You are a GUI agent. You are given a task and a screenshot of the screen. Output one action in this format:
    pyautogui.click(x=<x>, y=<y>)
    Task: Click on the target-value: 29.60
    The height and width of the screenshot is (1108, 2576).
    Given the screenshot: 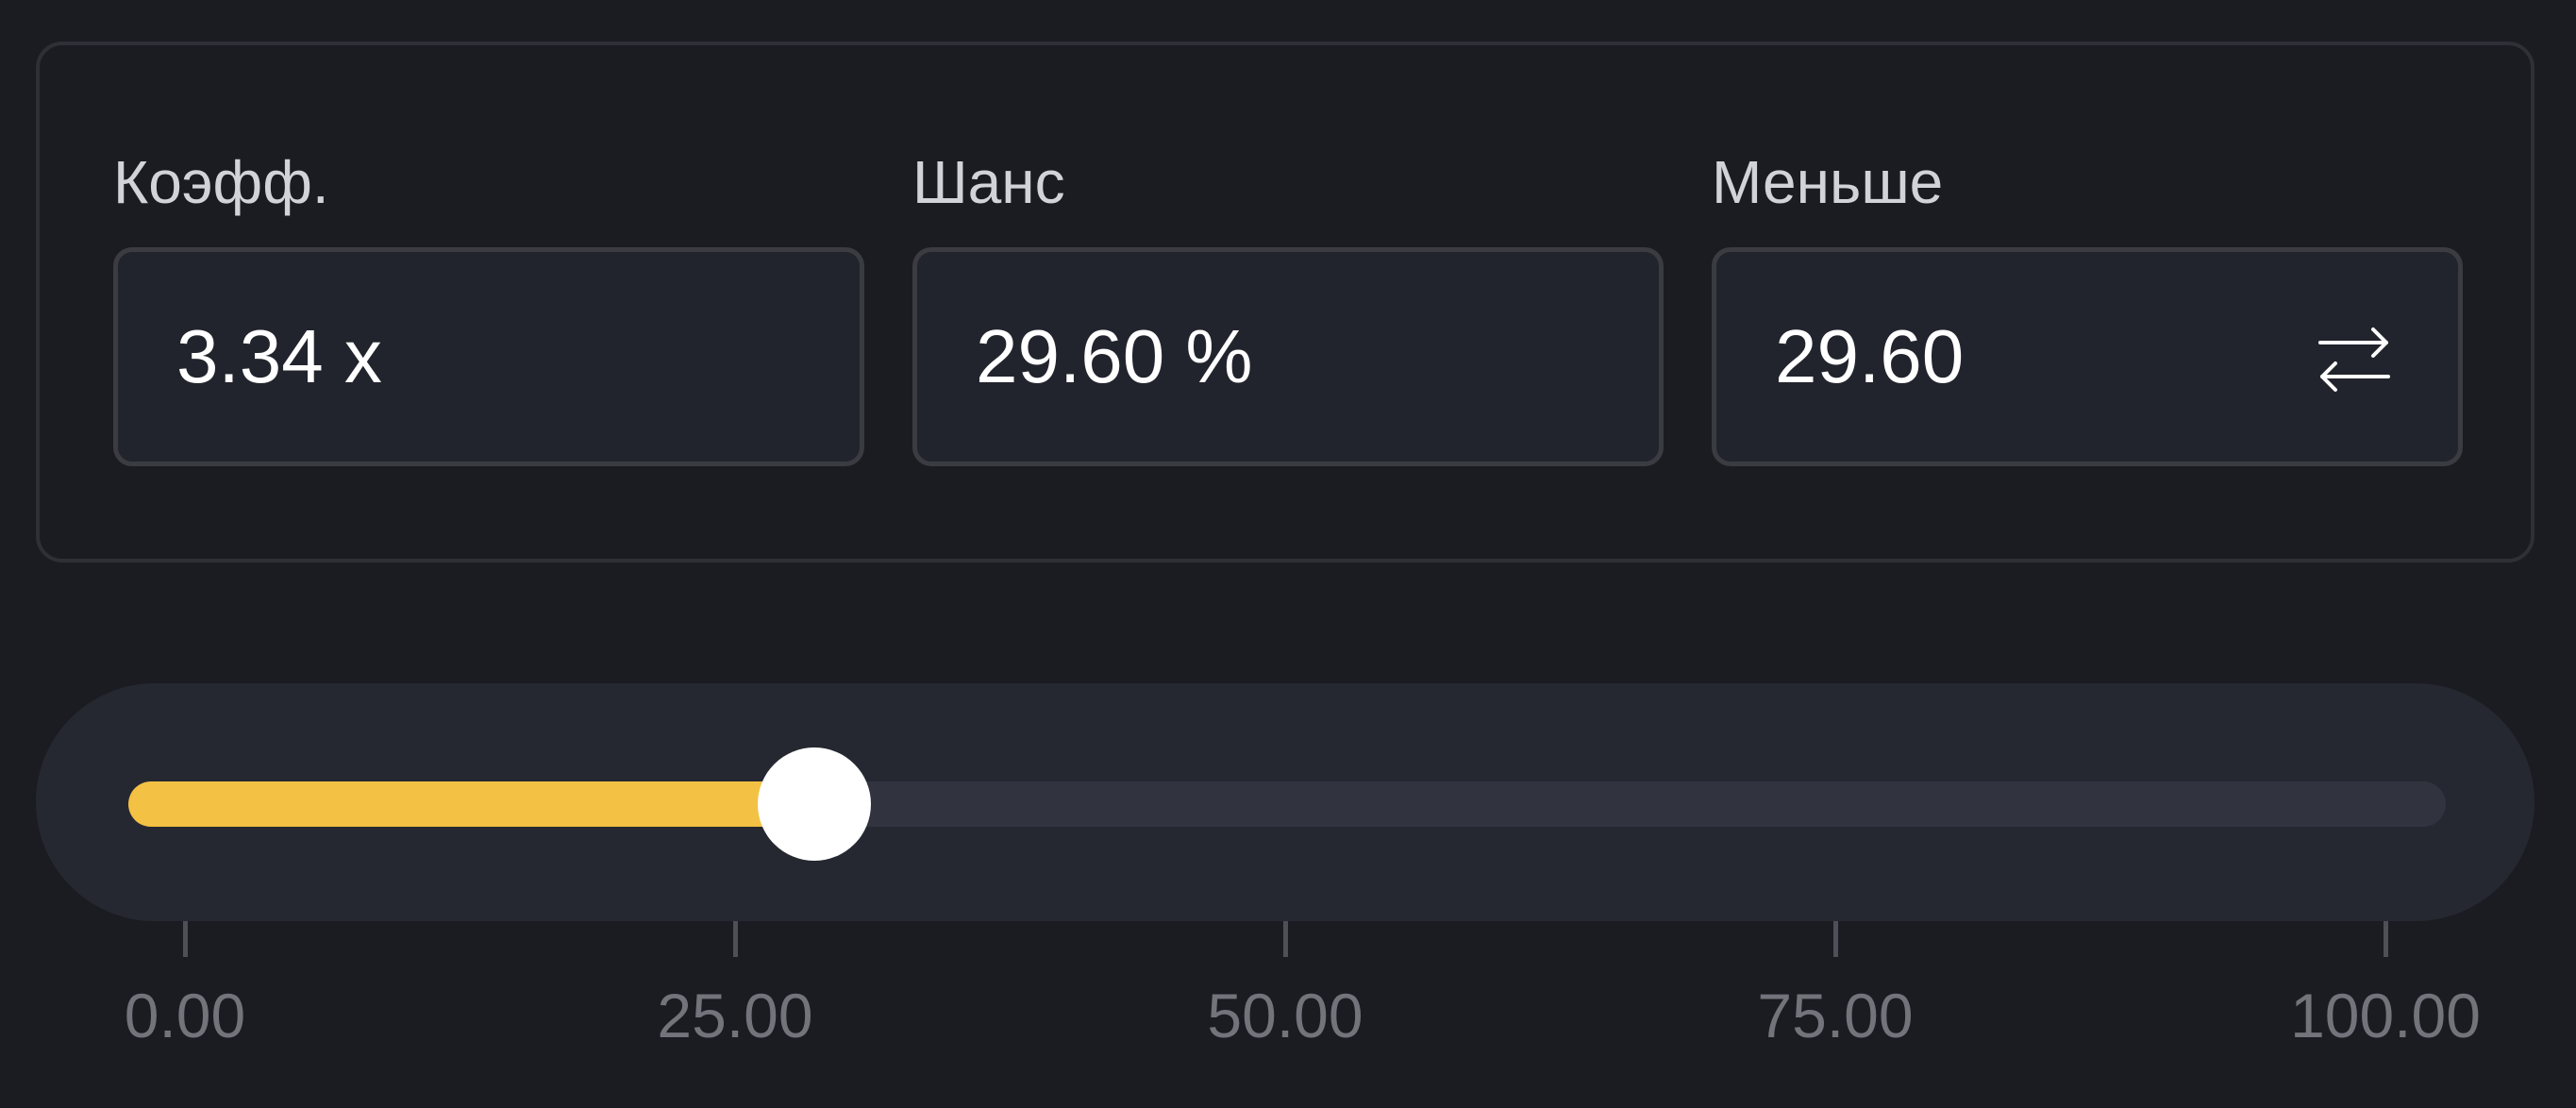 What is the action you would take?
    pyautogui.click(x=1870, y=356)
    